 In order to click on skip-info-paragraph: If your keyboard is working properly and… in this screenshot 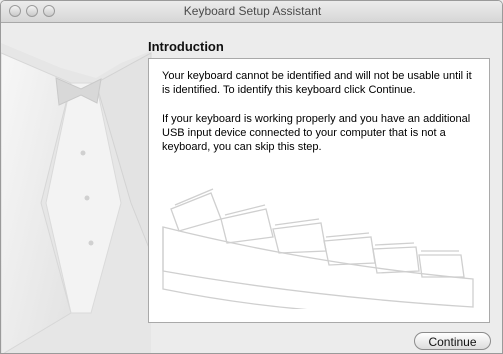, I will do `click(316, 133)`.